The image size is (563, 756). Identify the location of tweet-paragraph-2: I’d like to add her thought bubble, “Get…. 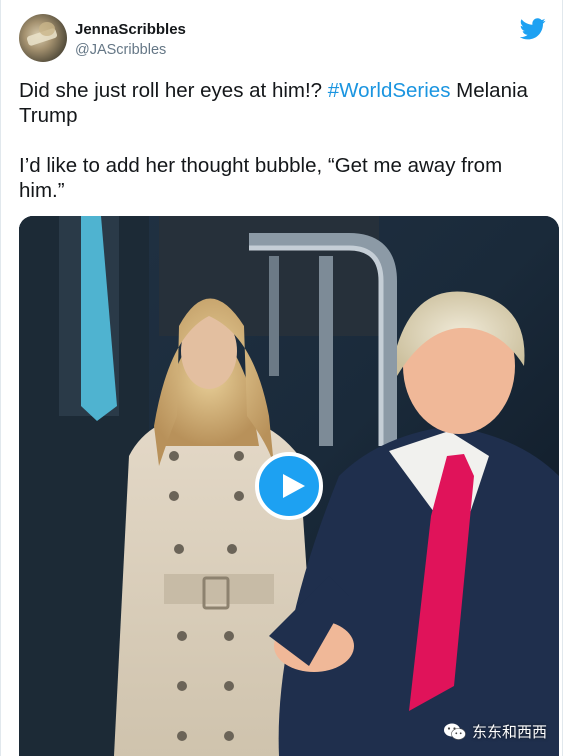
(261, 178).